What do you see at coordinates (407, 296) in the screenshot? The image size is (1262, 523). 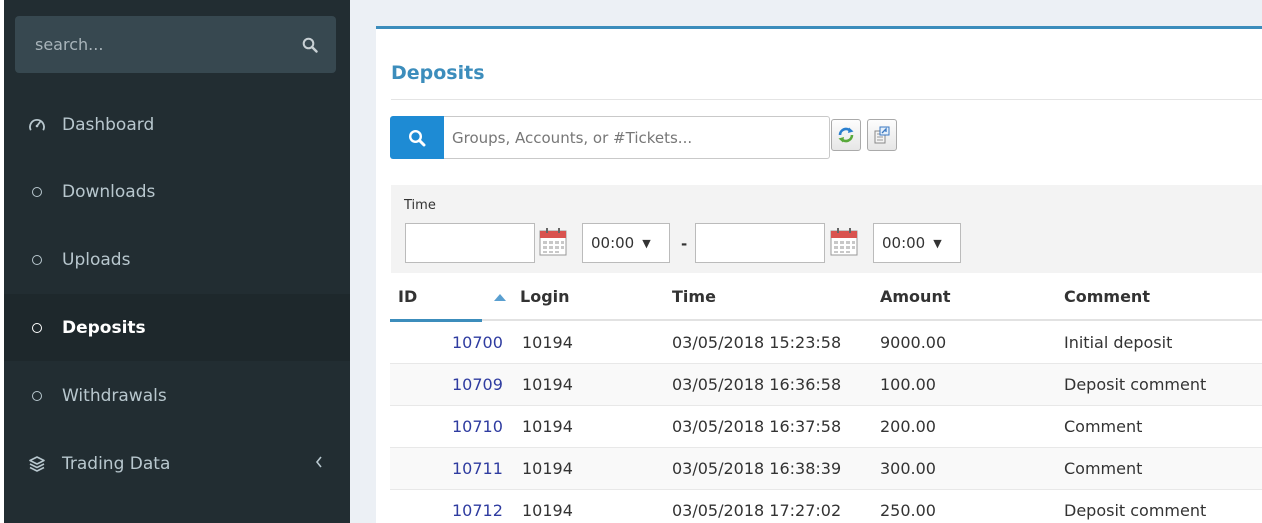 I see `column-header-id: ID` at bounding box center [407, 296].